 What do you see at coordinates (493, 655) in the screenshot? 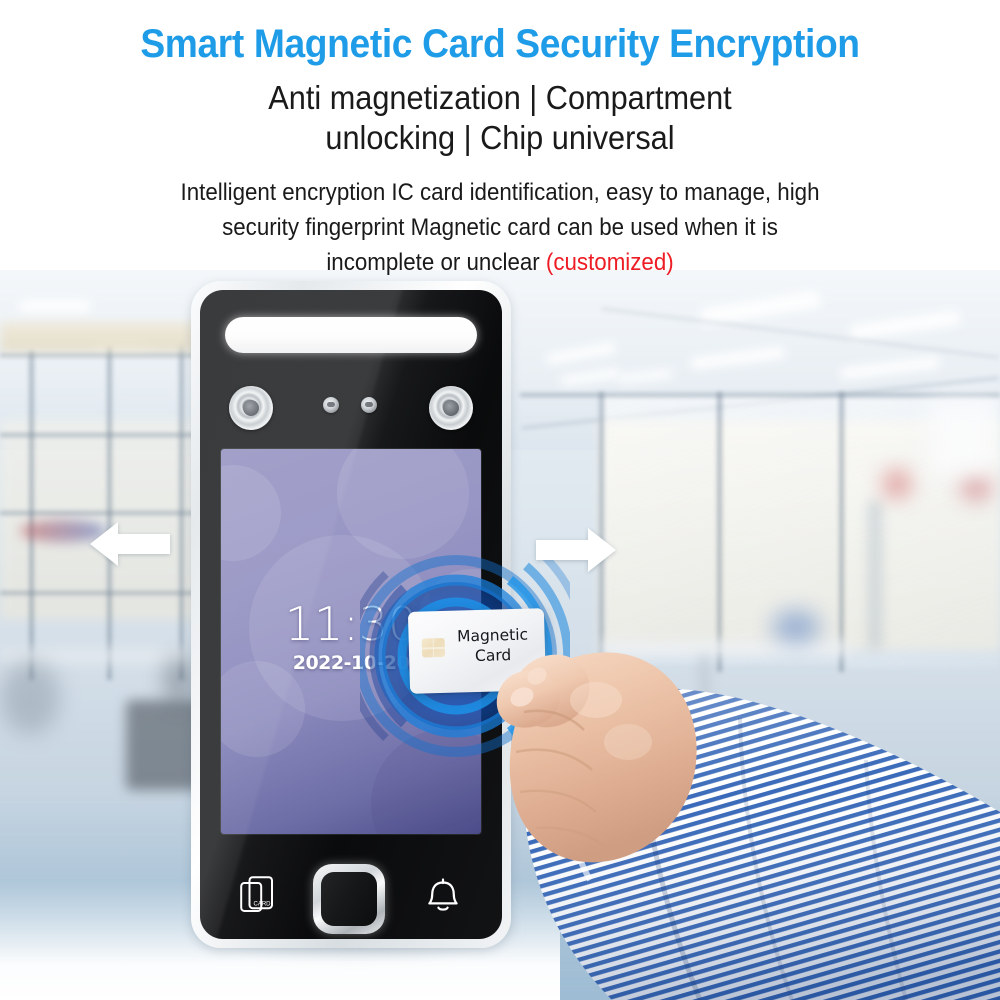
I see `card-label-line-2: Card` at bounding box center [493, 655].